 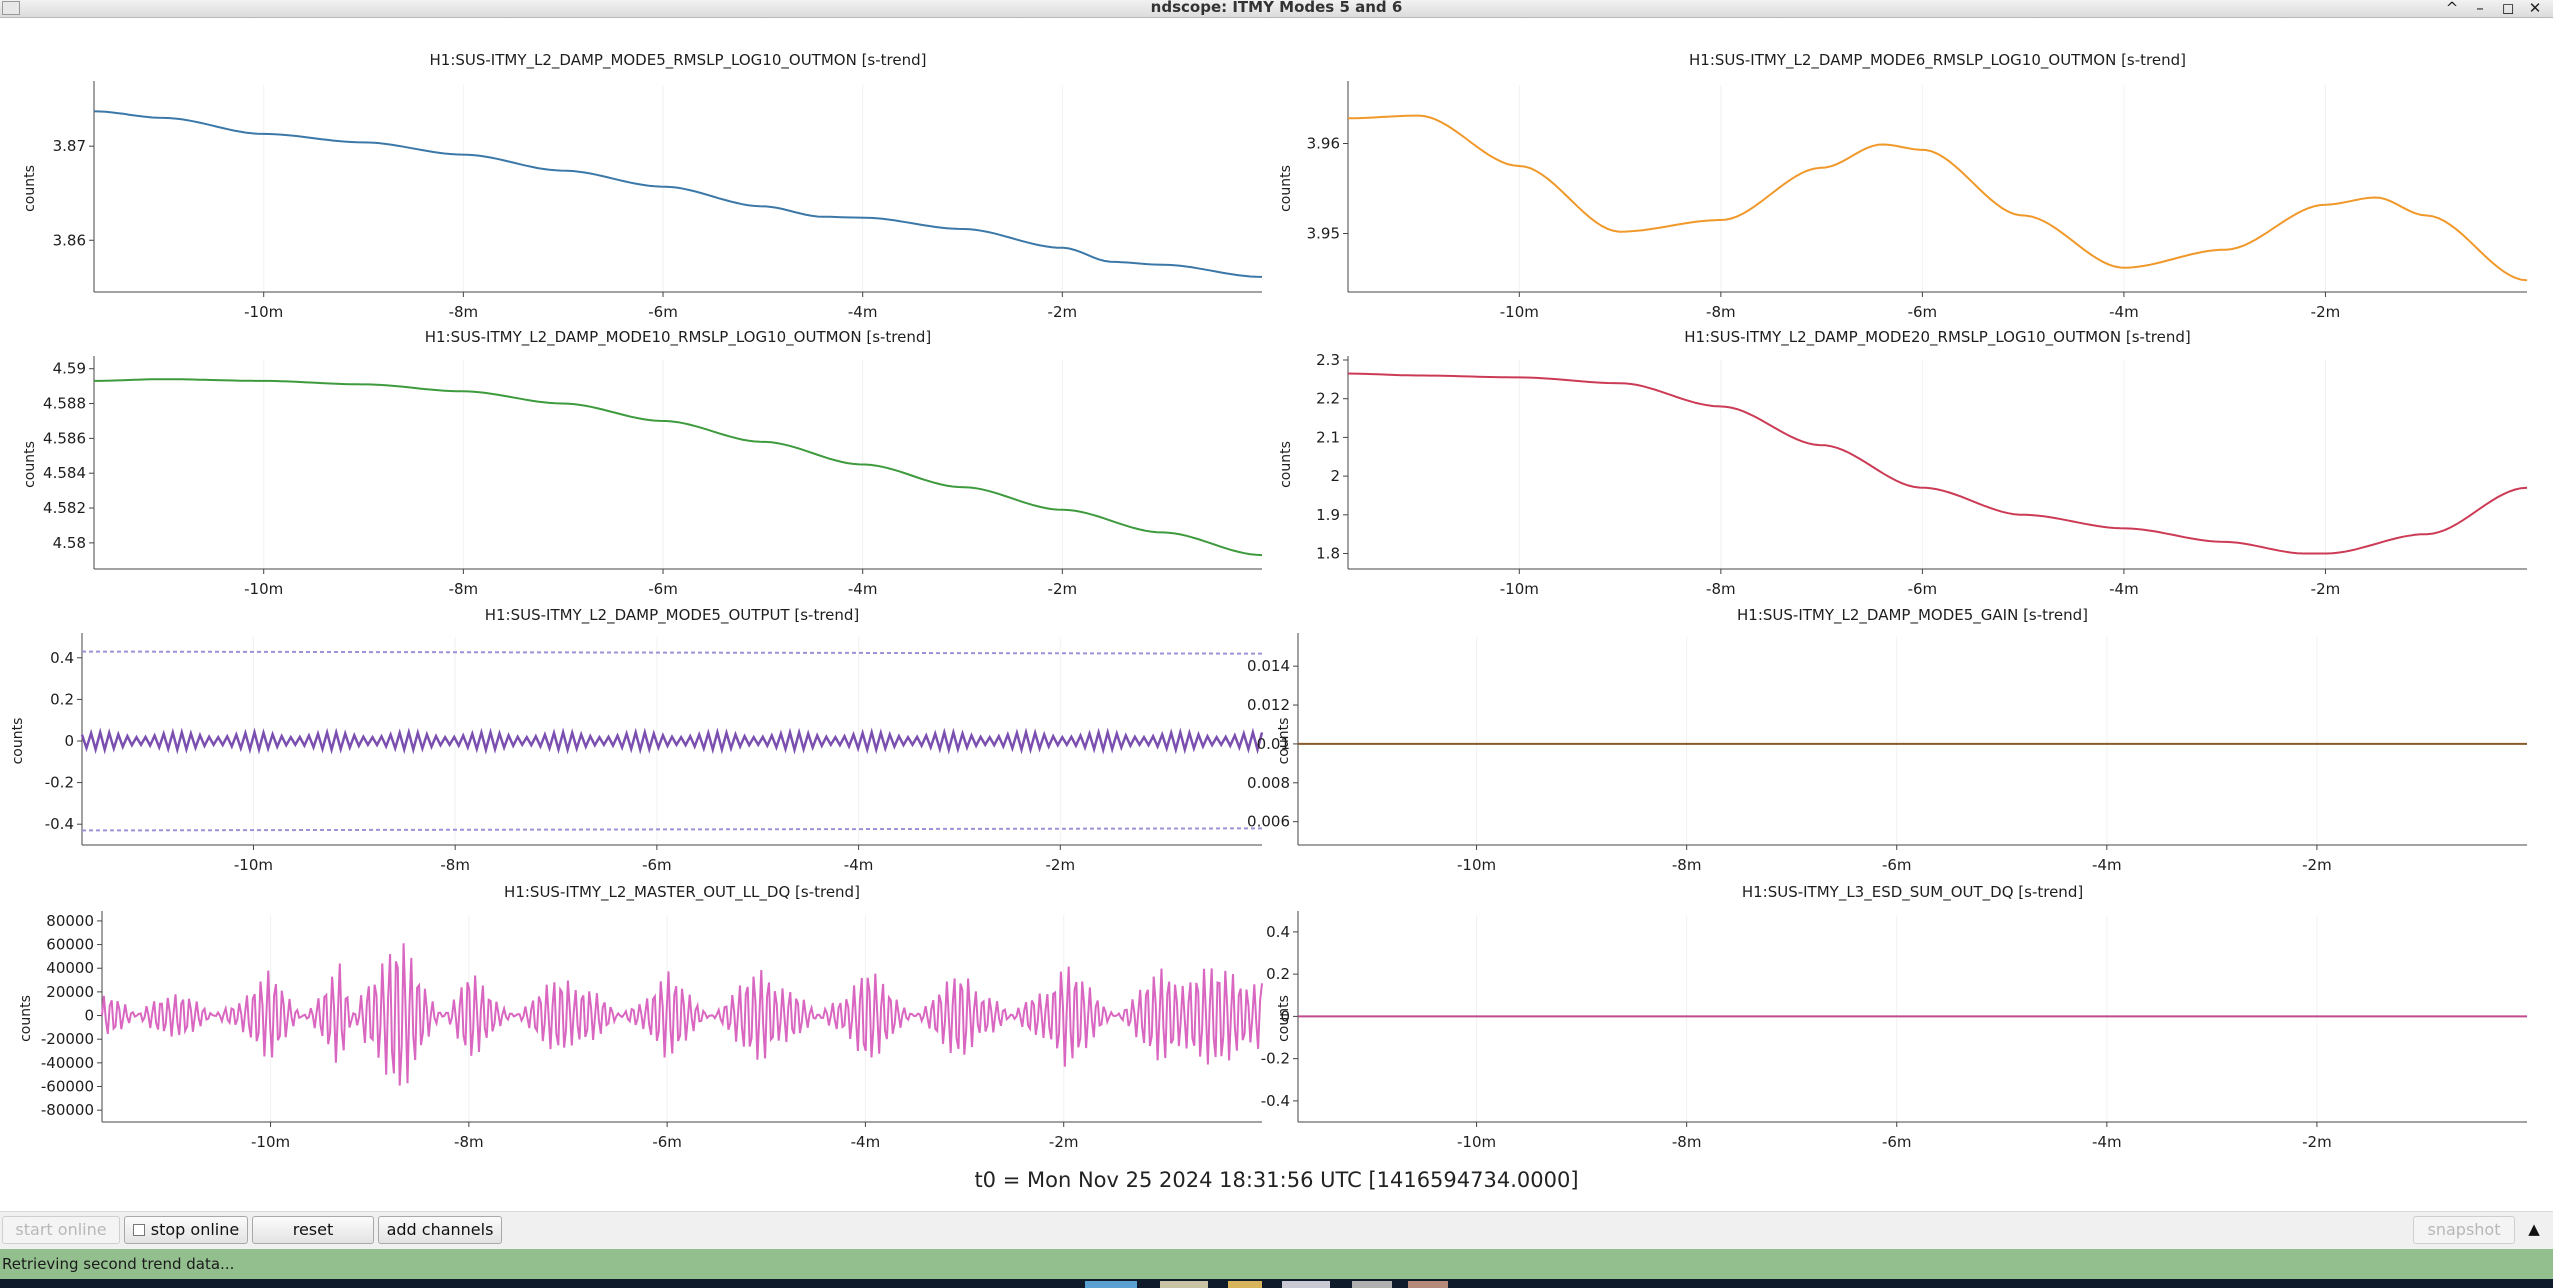 I want to click on y-tick-label: 80000, so click(x=70, y=921).